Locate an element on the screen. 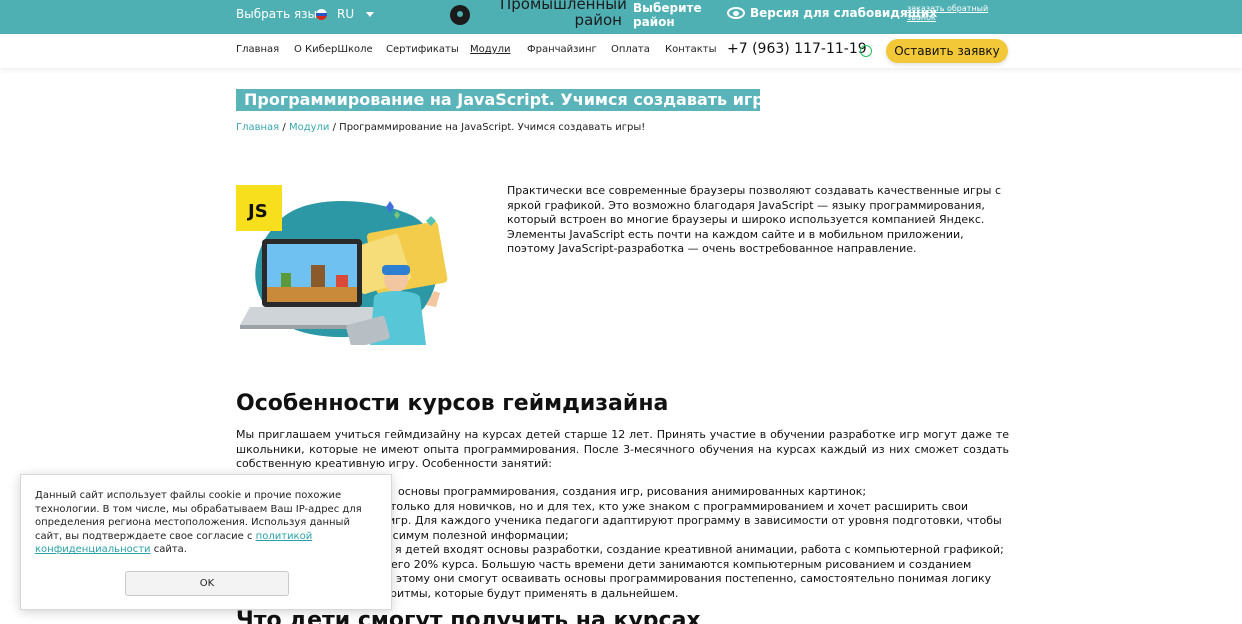 This screenshot has height=624, width=1242. map-pin-icon is located at coordinates (460, 15).